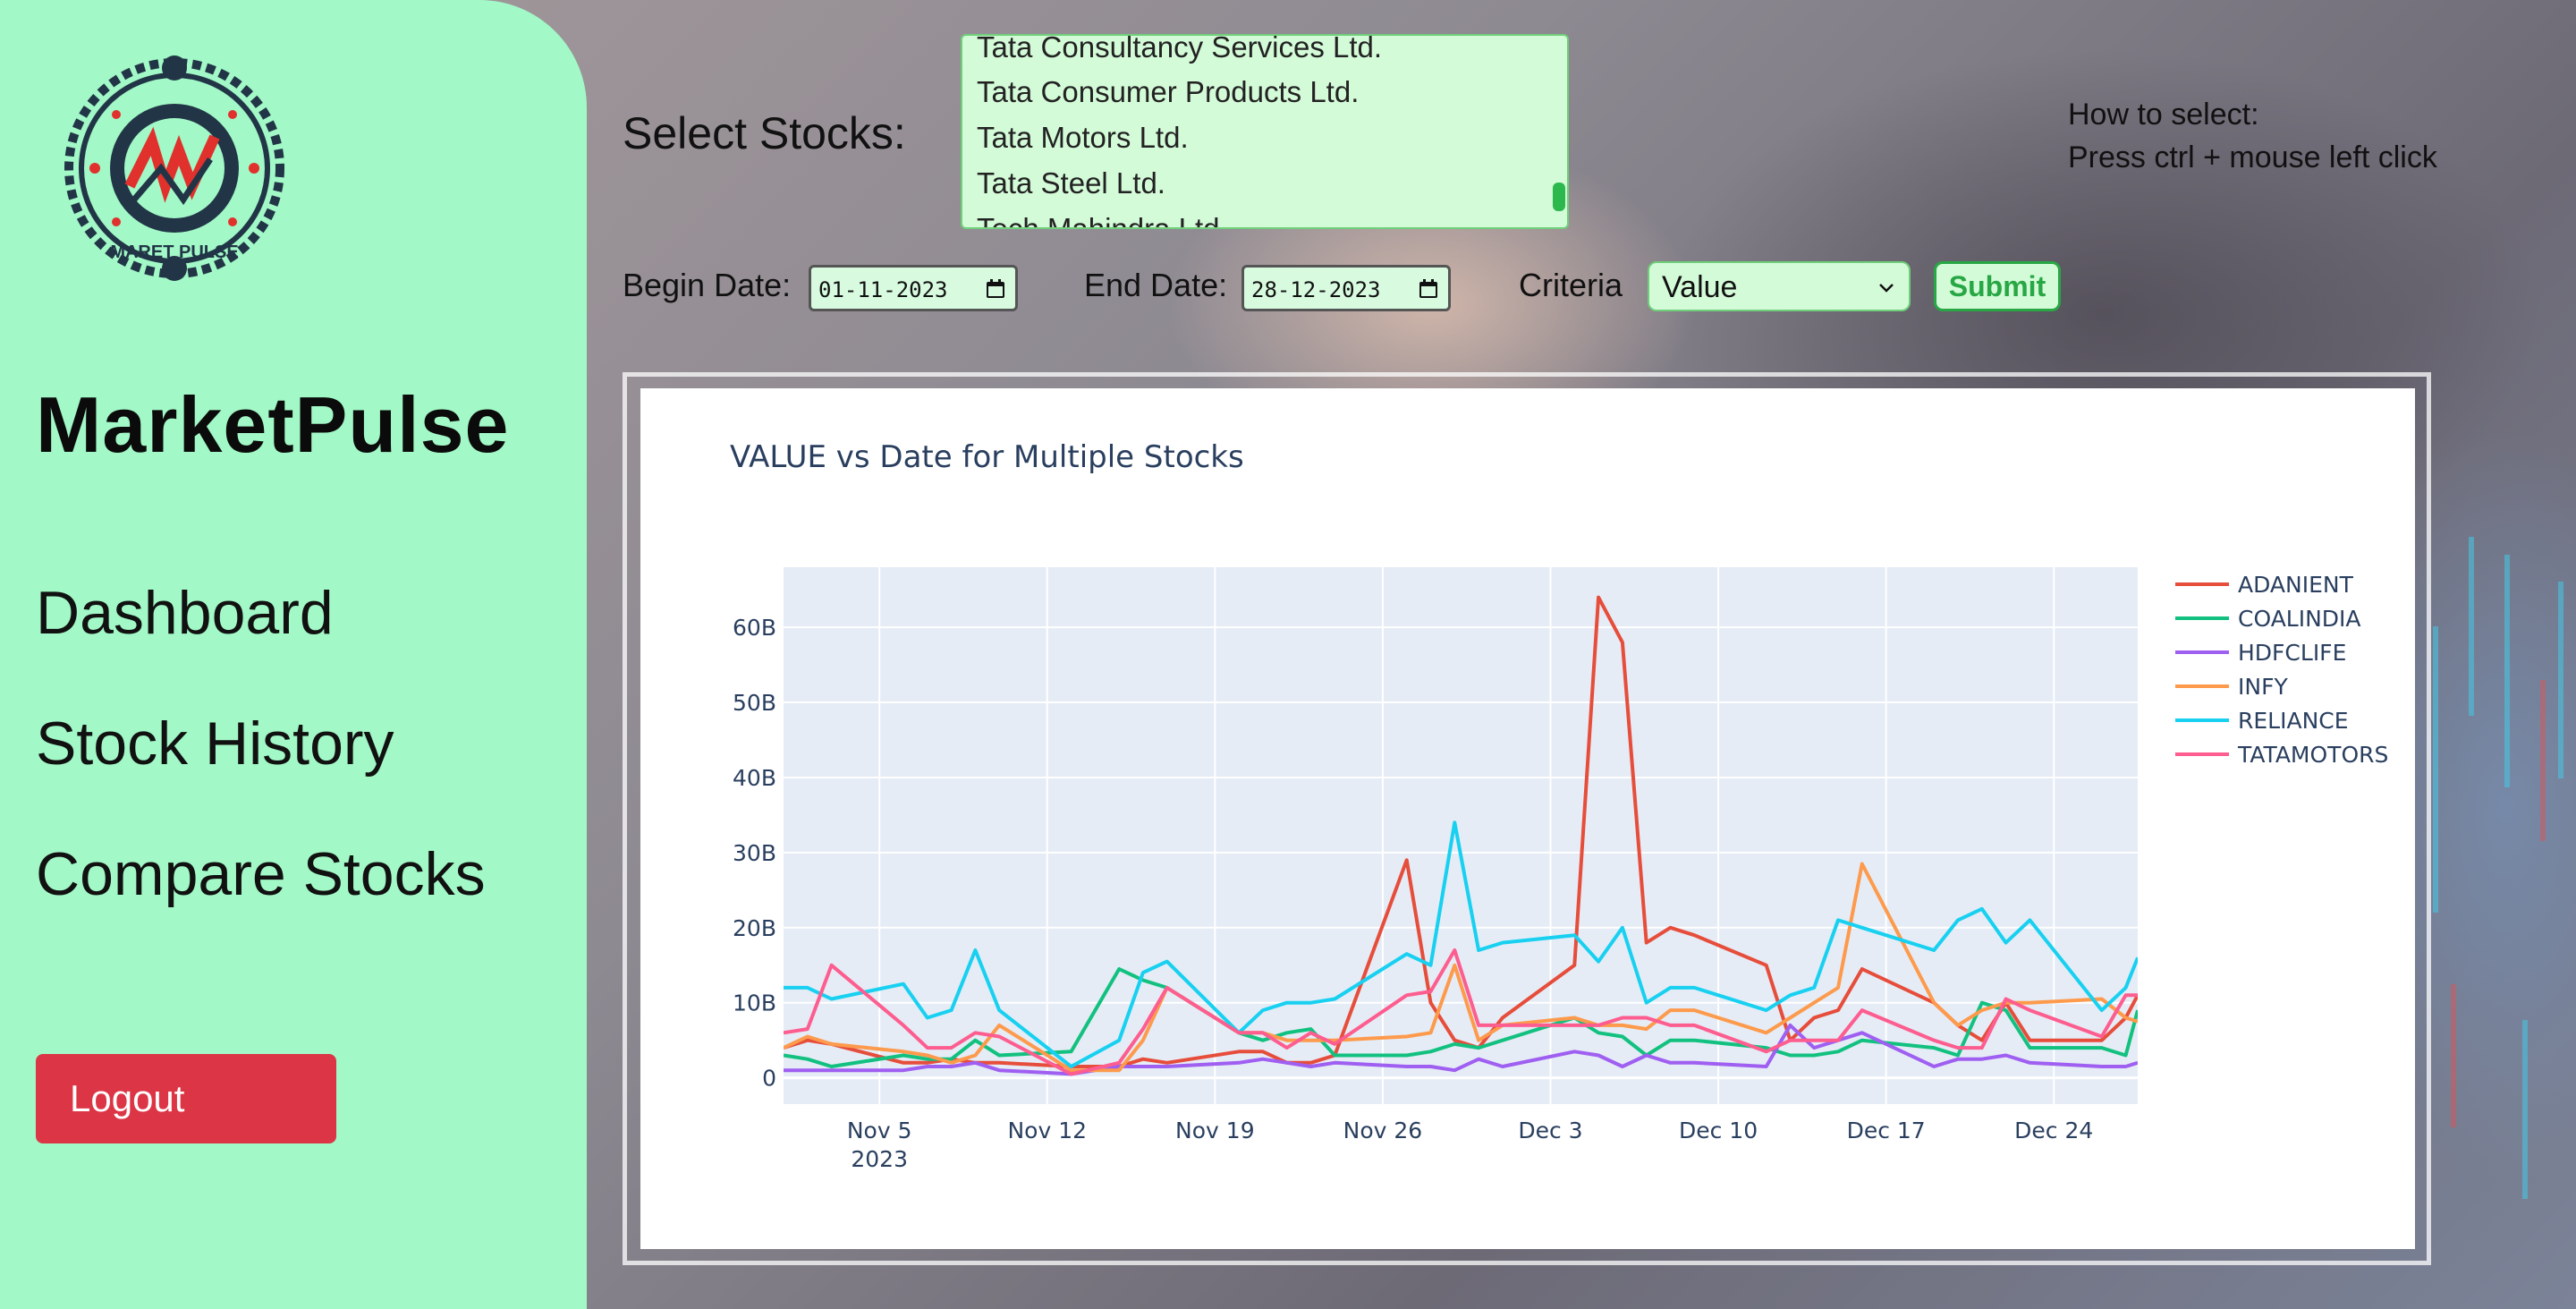 This screenshot has height=1309, width=2576. I want to click on howto-title: How to select:, so click(2163, 115).